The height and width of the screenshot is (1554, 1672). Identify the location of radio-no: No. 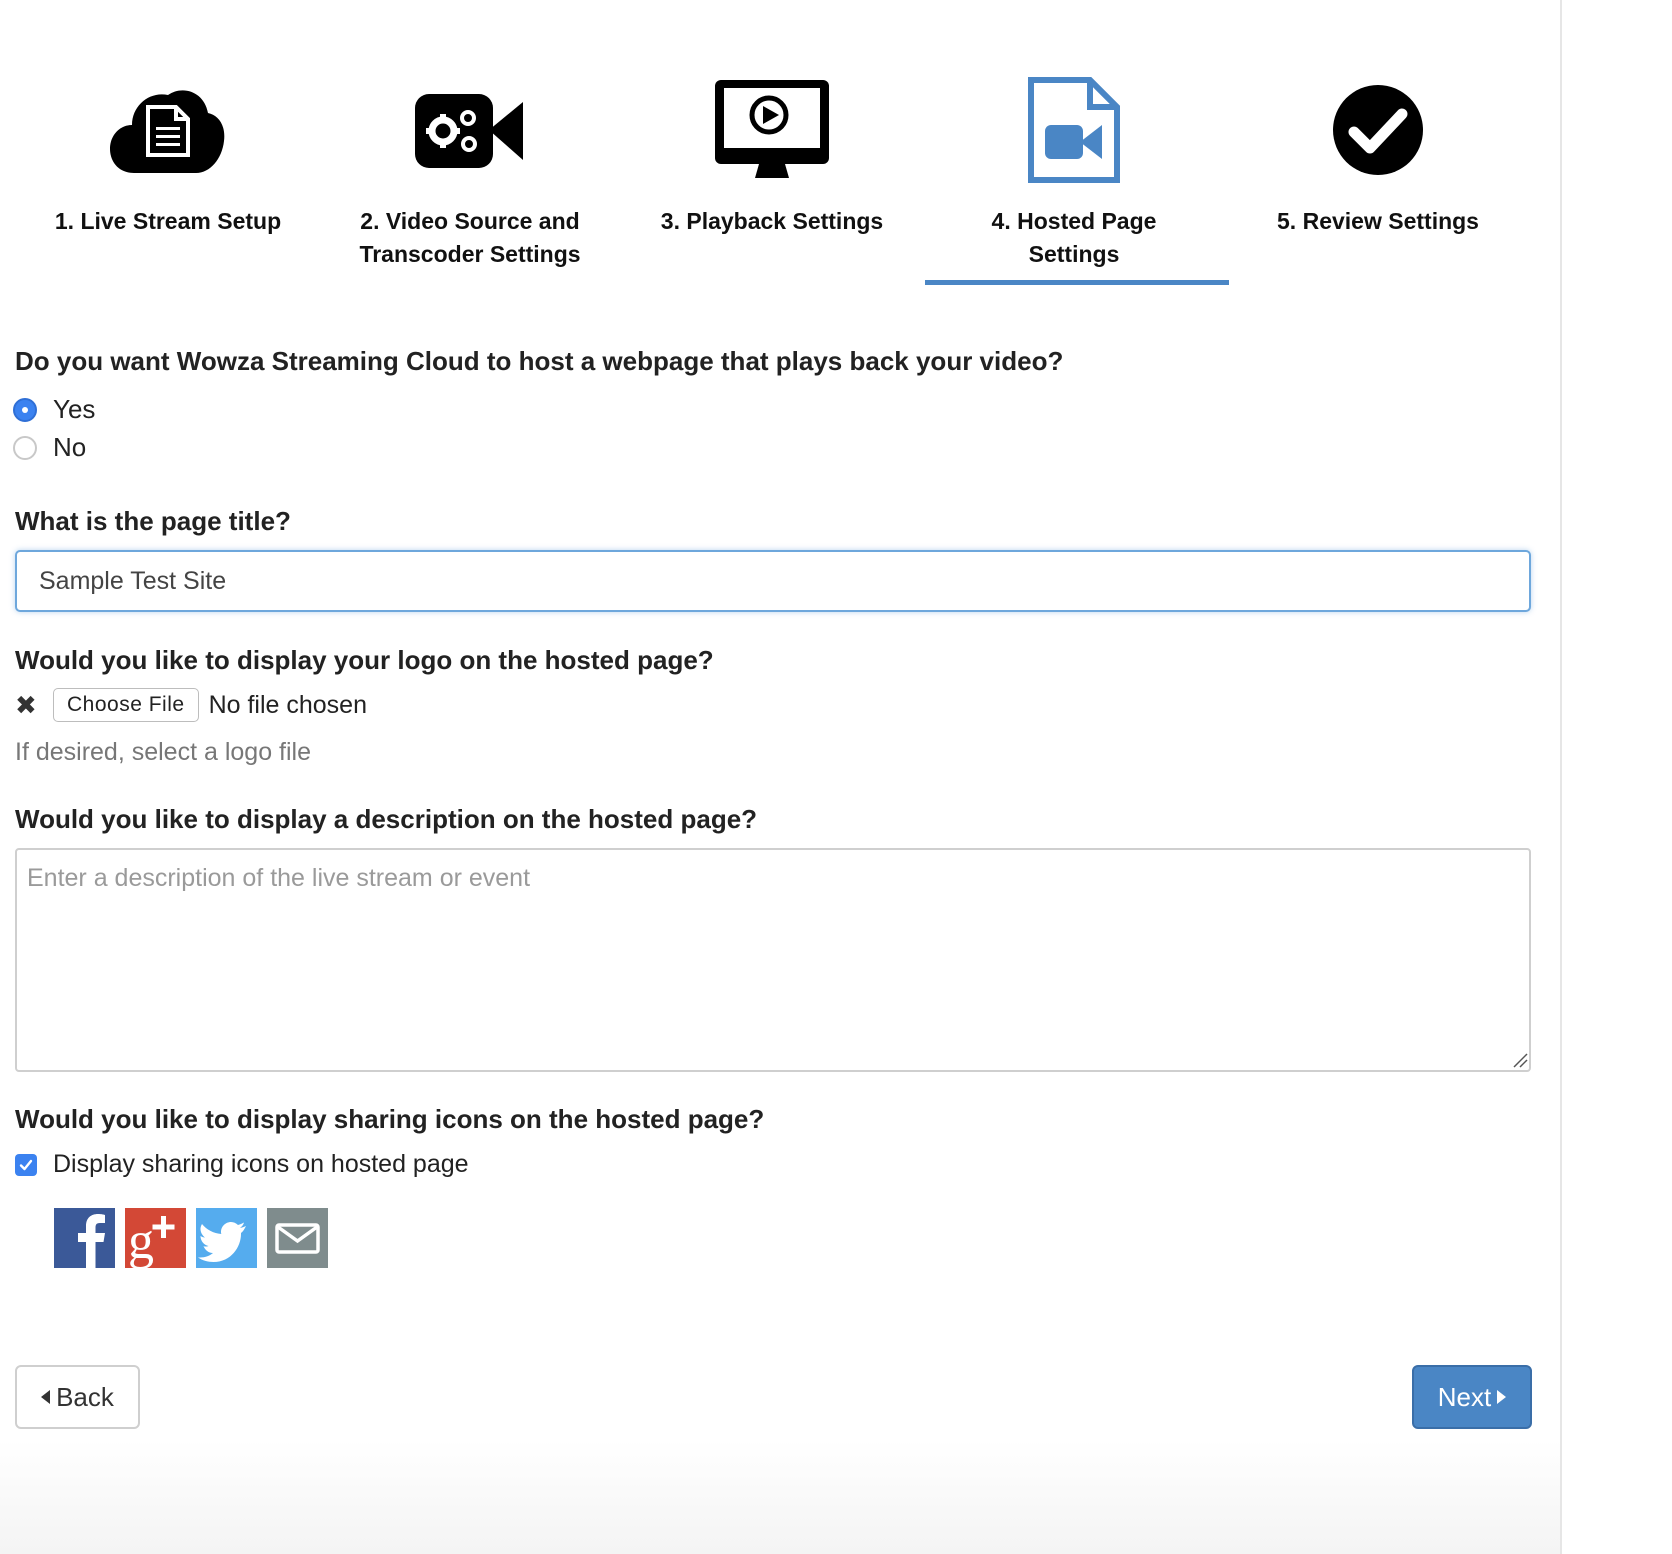
(49, 447).